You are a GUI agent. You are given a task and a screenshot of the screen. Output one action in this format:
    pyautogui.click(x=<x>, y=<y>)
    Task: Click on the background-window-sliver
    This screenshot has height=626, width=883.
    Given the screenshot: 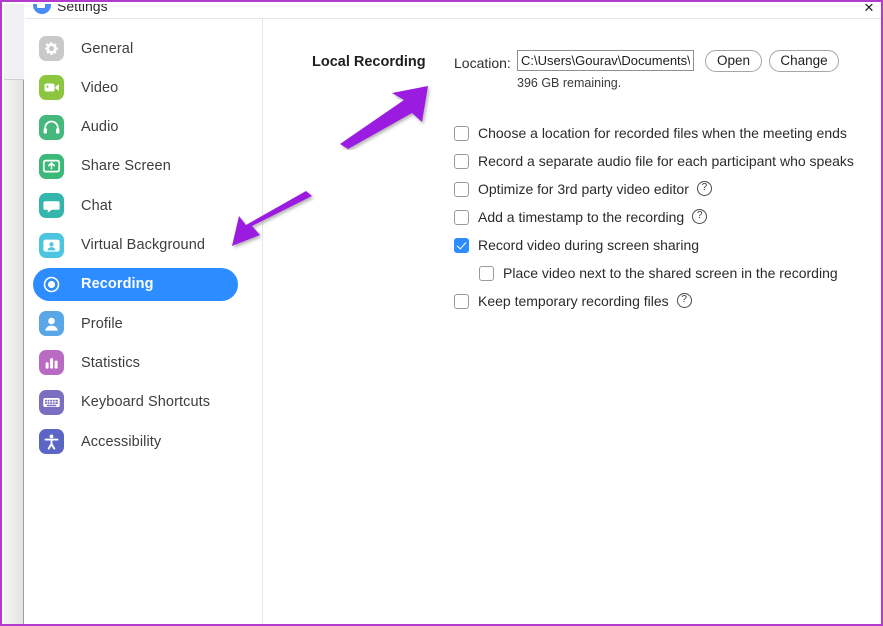 What is the action you would take?
    pyautogui.click(x=14, y=314)
    